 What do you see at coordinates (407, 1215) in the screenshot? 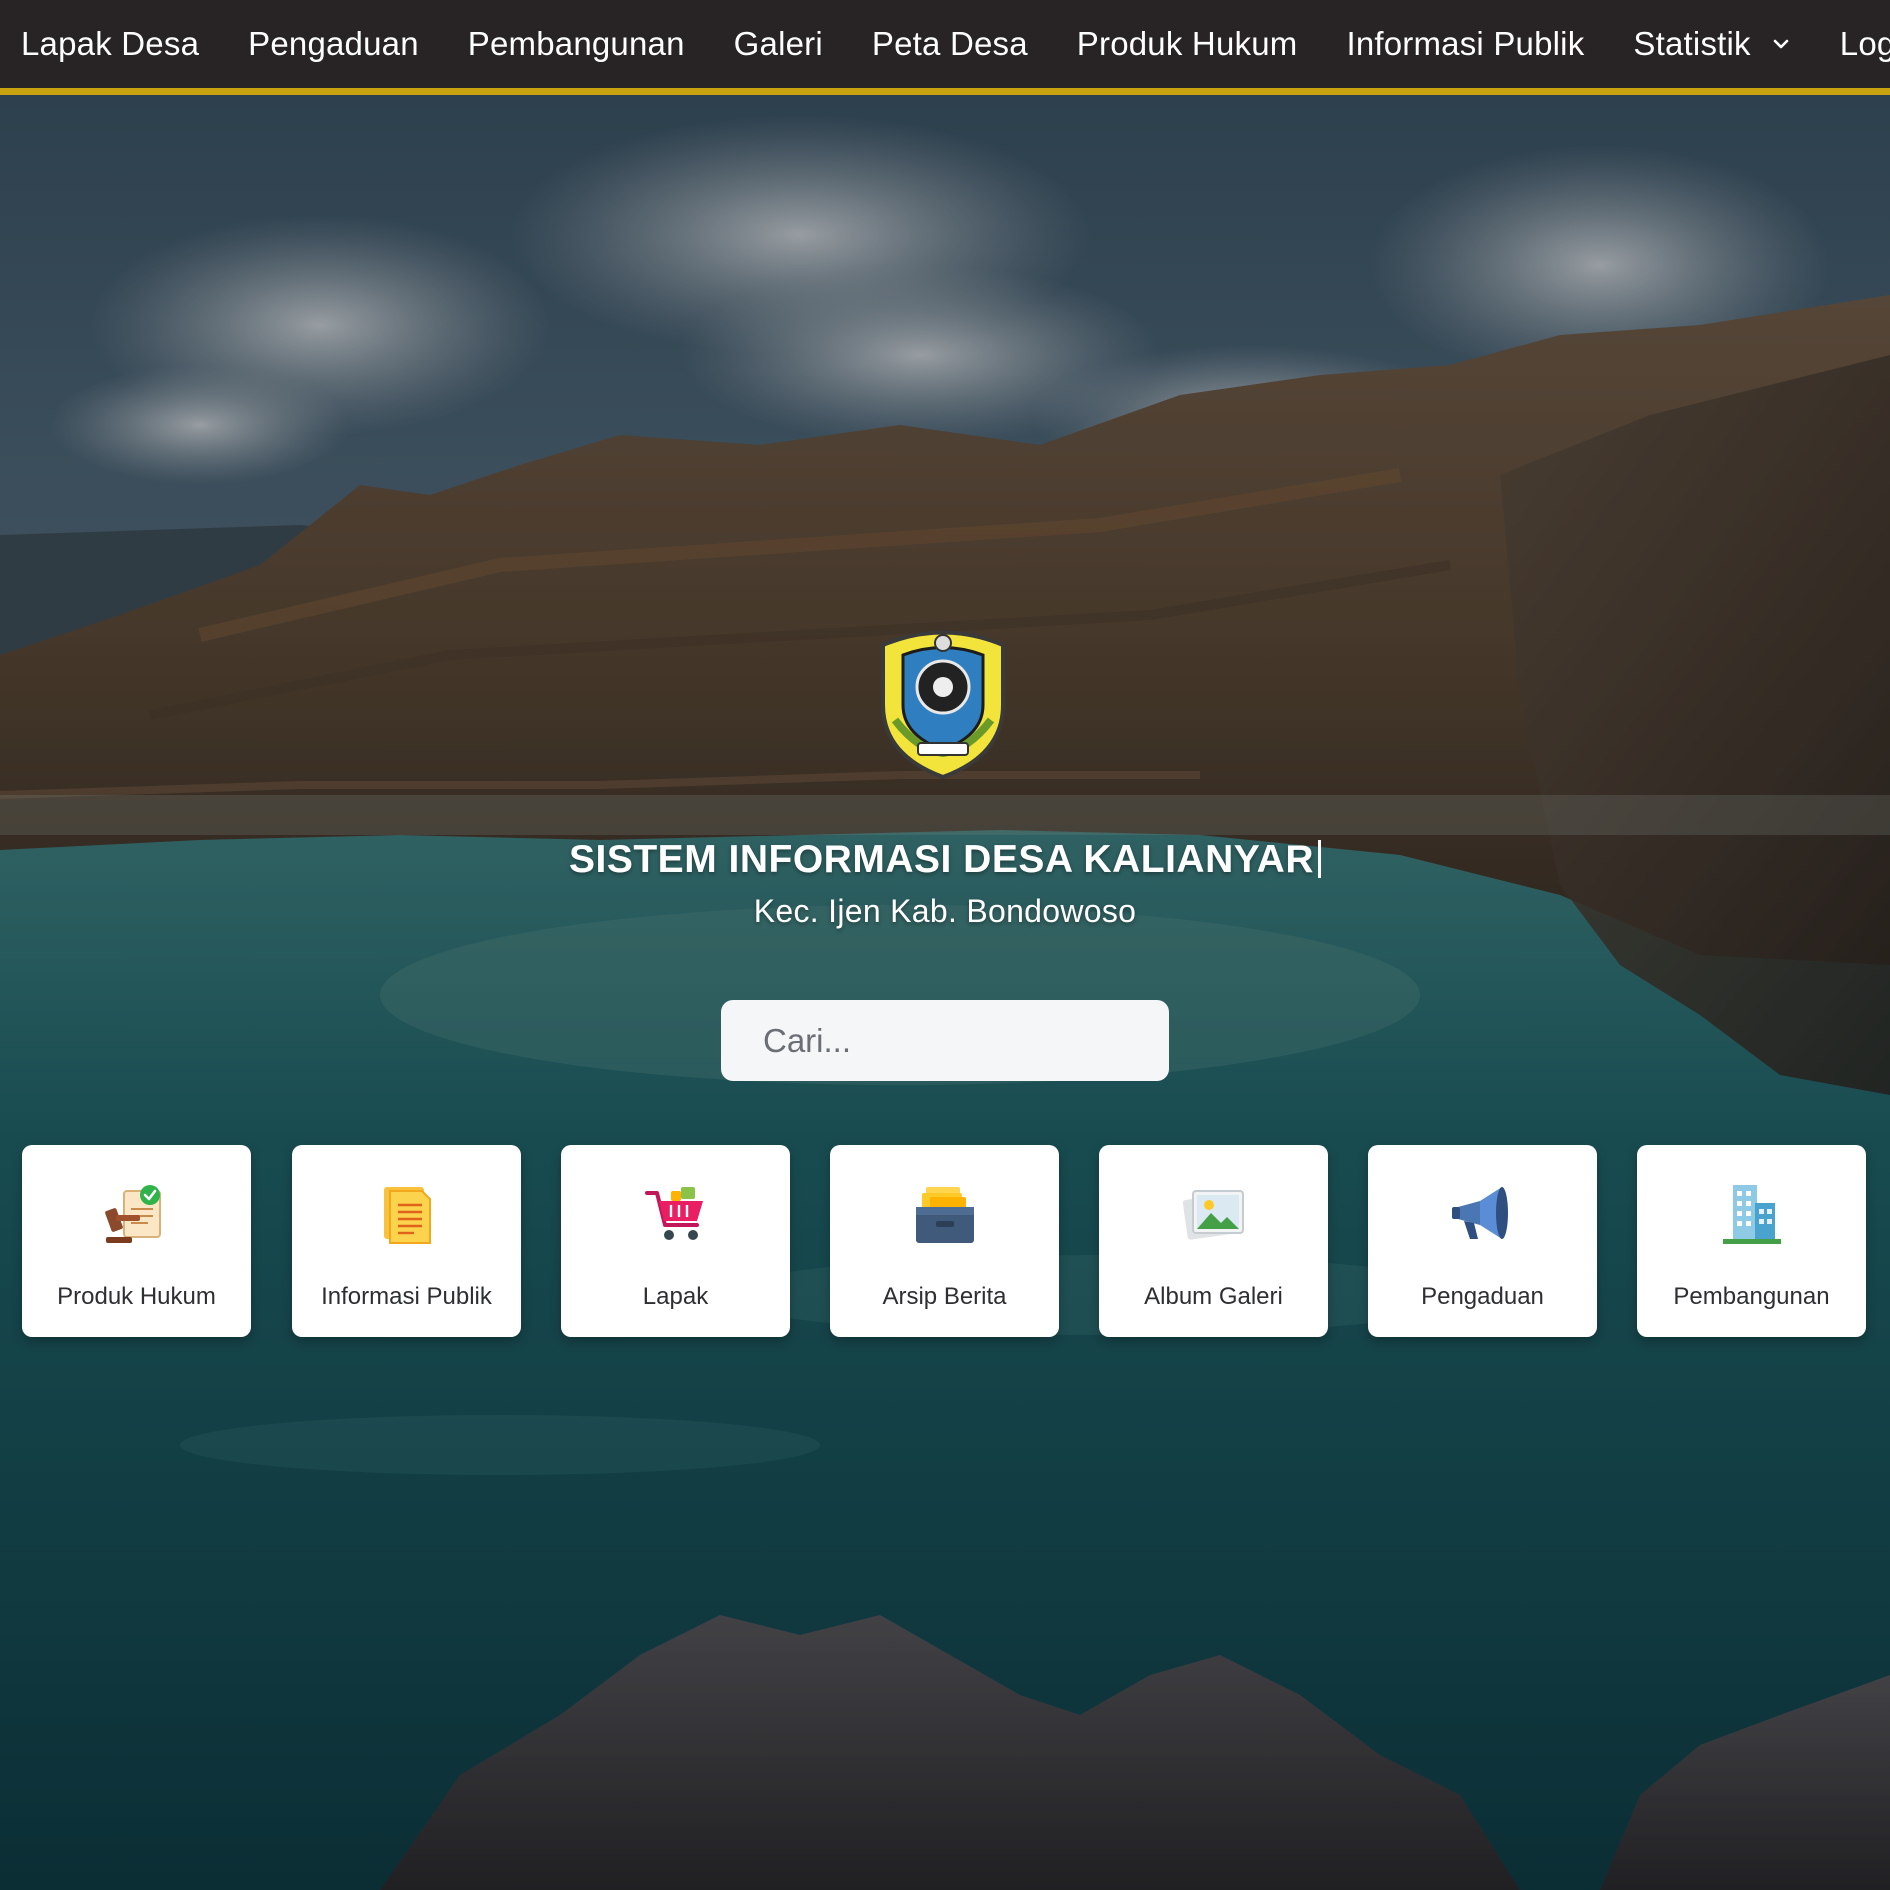
I see `document-icon` at bounding box center [407, 1215].